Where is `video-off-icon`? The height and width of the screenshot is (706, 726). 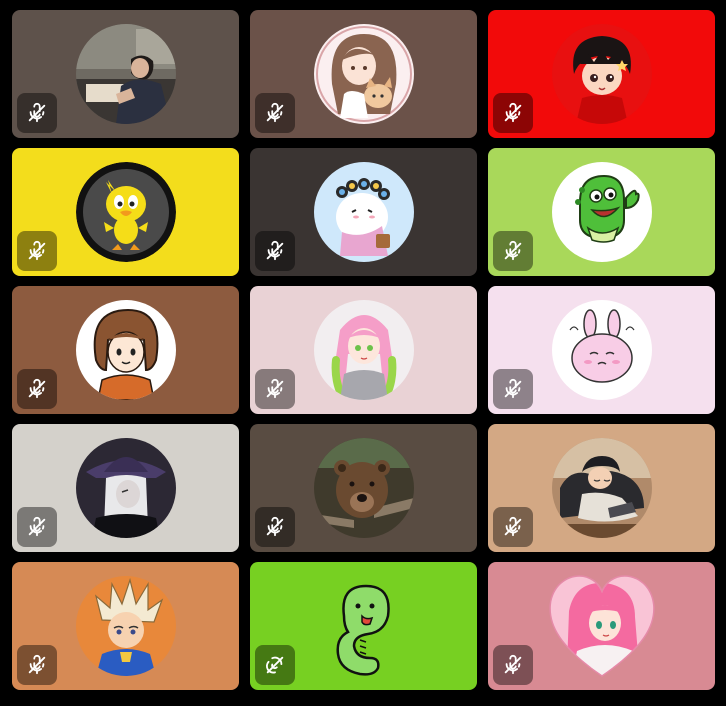
video-off-icon is located at coordinates (275, 665).